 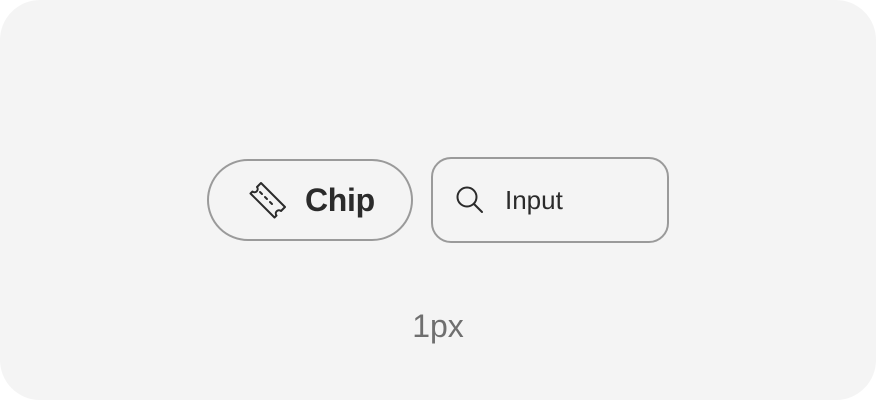 What do you see at coordinates (534, 200) in the screenshot?
I see `input-value: Input` at bounding box center [534, 200].